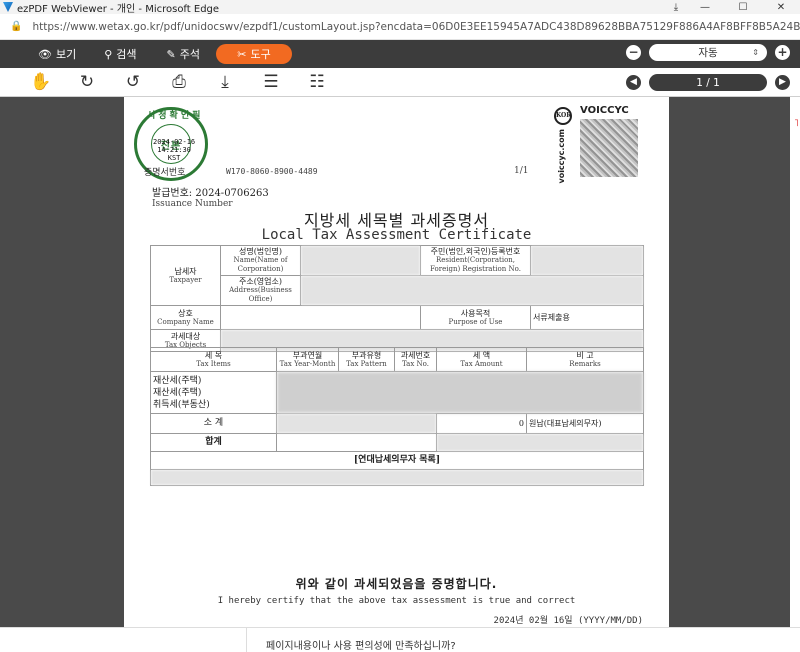 The image size is (800, 652). What do you see at coordinates (782, 82) in the screenshot?
I see `next-page-button: ▶` at bounding box center [782, 82].